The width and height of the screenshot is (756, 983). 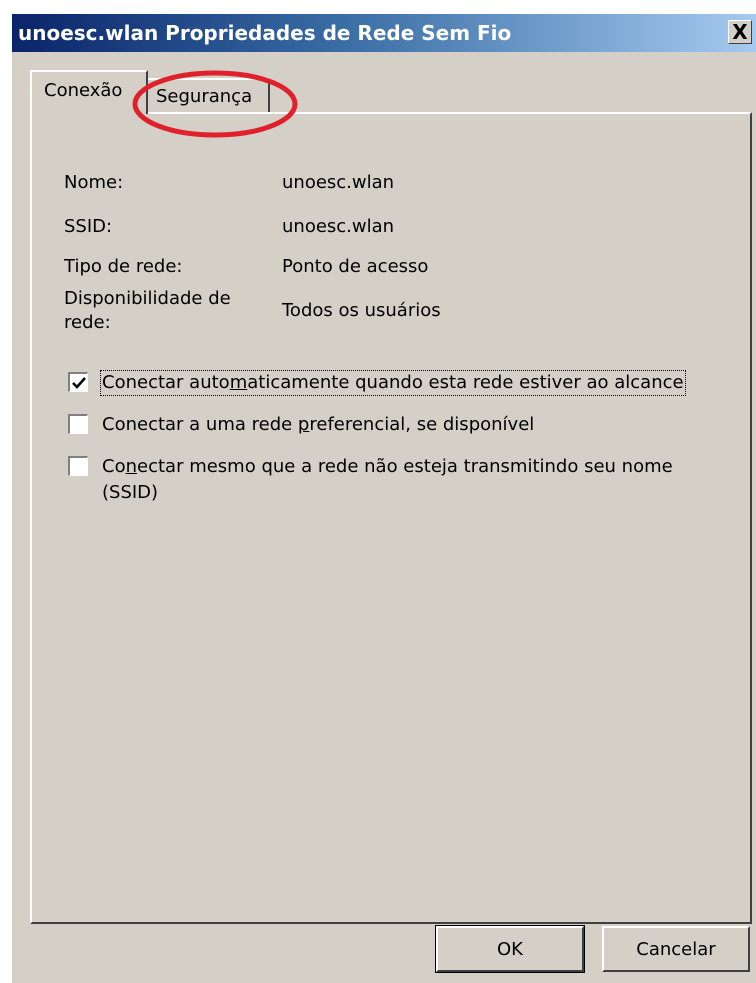 I want to click on auto-connect-checkbox, so click(x=78, y=382).